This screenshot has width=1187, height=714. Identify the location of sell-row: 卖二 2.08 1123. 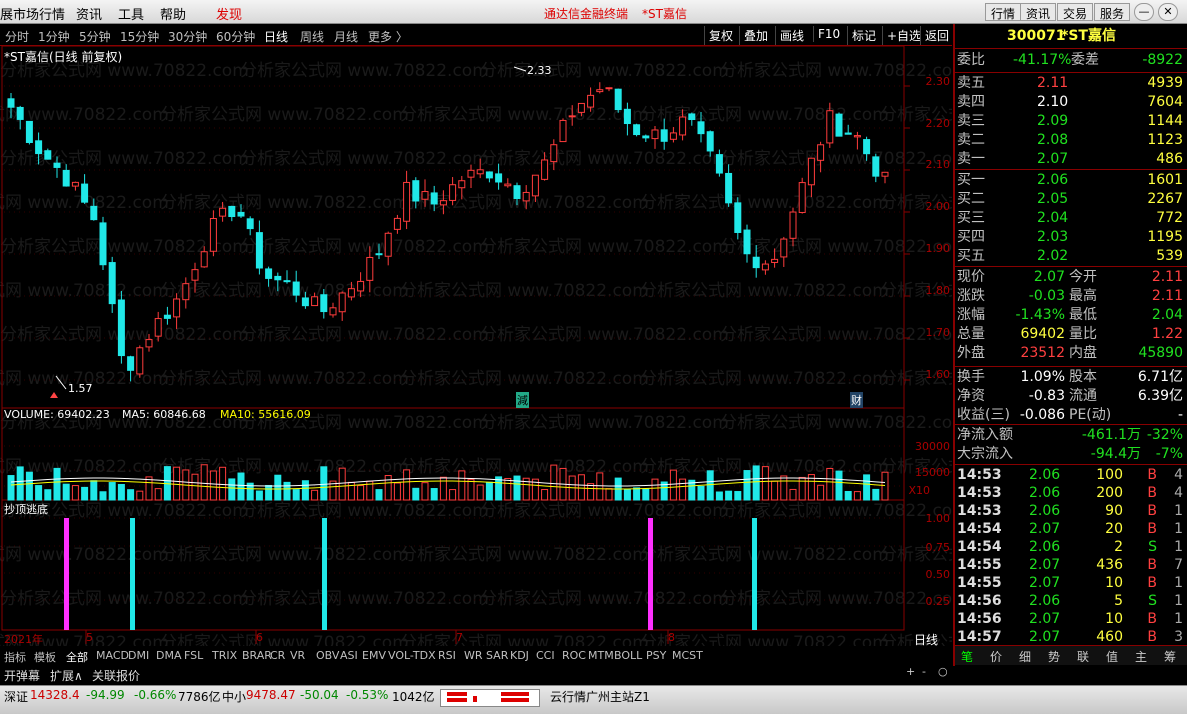
(1071, 140).